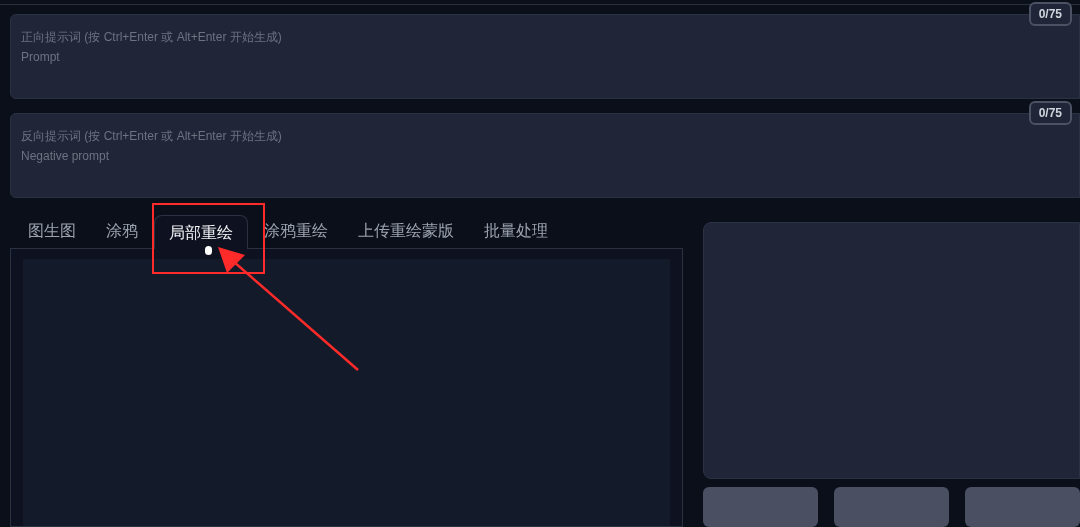  Describe the element at coordinates (52, 231) in the screenshot. I see `tab: 图生图` at that location.